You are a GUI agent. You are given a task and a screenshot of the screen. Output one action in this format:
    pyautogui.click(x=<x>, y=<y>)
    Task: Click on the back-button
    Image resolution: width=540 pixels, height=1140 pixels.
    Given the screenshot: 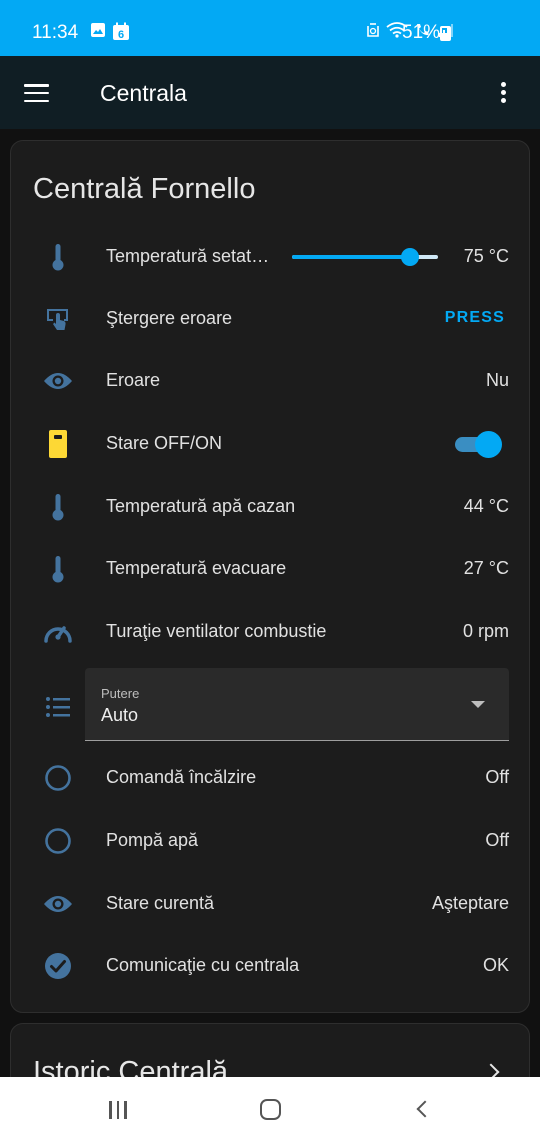 What is the action you would take?
    pyautogui.click(x=425, y=1109)
    